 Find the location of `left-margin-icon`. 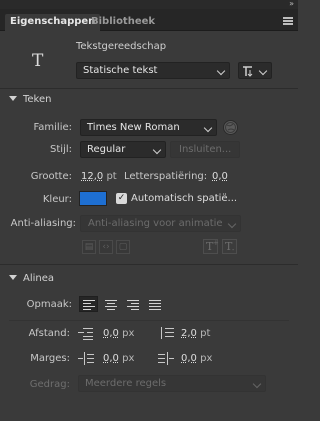

left-margin-icon is located at coordinates (86, 359).